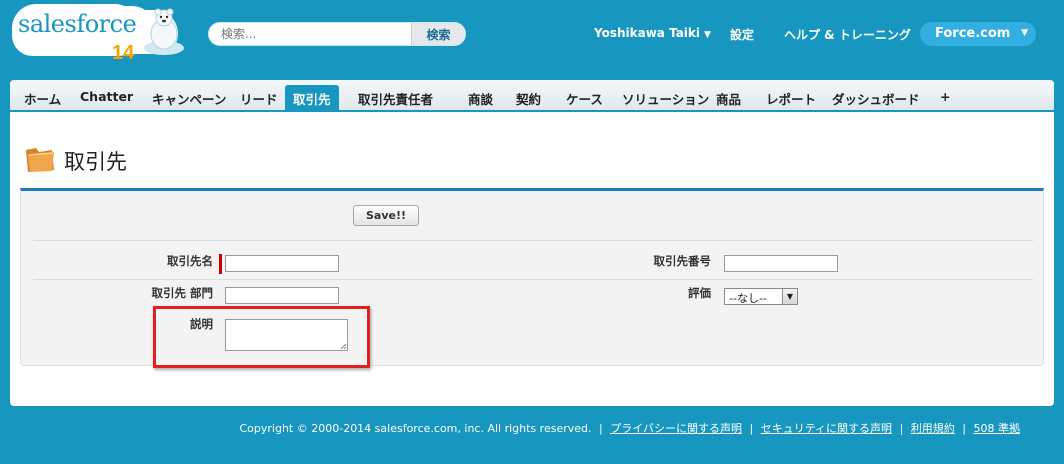 The height and width of the screenshot is (464, 1064). I want to click on search-input, so click(310, 34).